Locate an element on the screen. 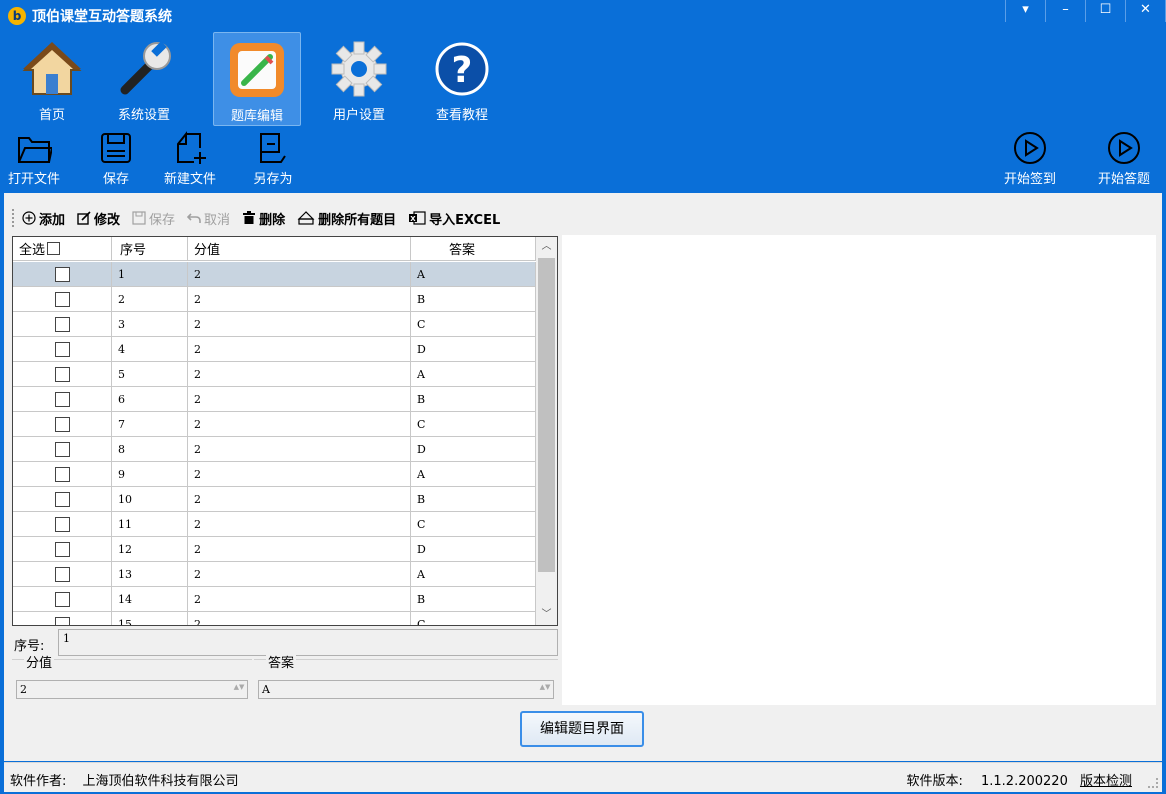 The image size is (1166, 794). table-row: 82D is located at coordinates (274, 449).